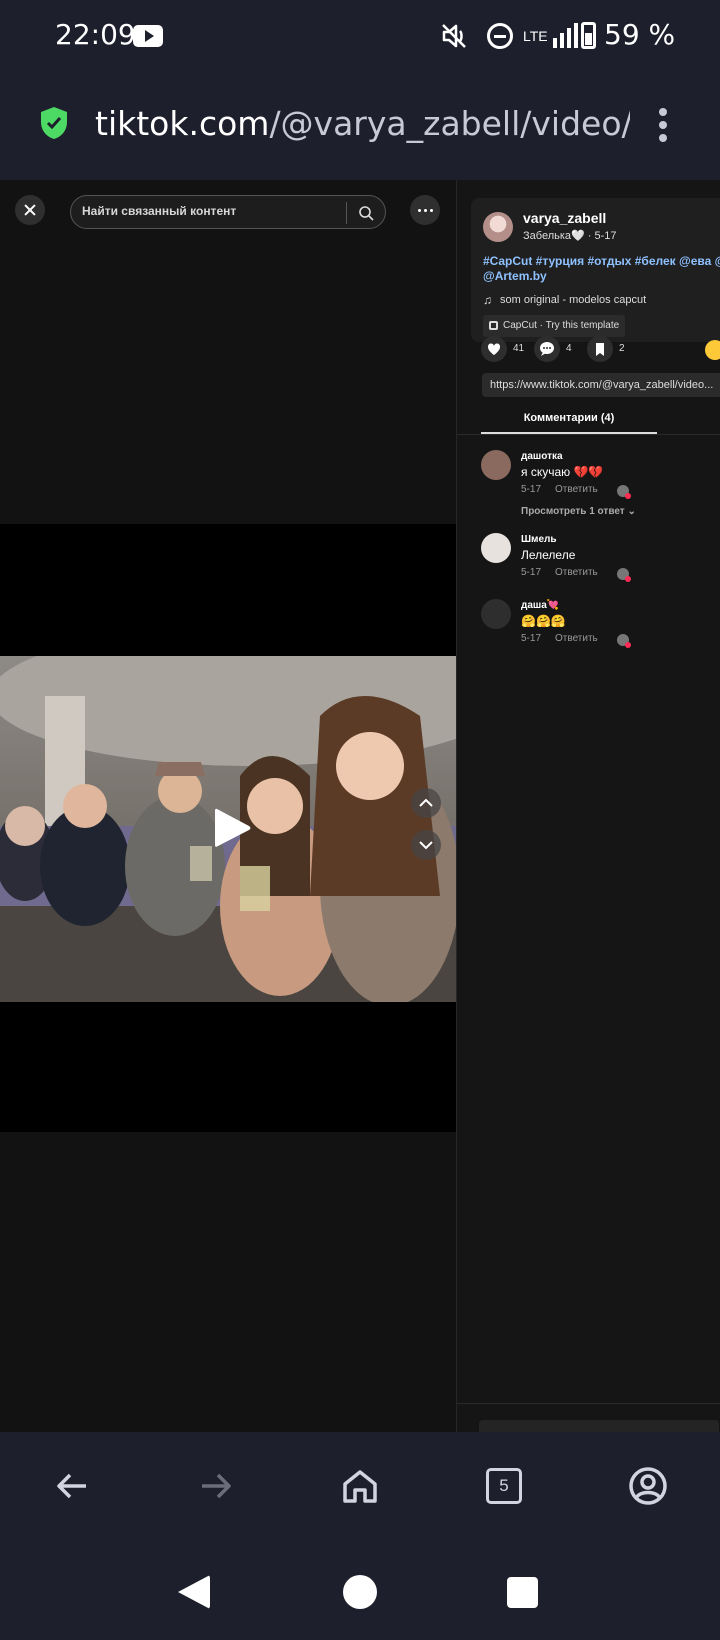 The width and height of the screenshot is (720, 1640). I want to click on comment-text: я скучаю 💔💔, so click(562, 472).